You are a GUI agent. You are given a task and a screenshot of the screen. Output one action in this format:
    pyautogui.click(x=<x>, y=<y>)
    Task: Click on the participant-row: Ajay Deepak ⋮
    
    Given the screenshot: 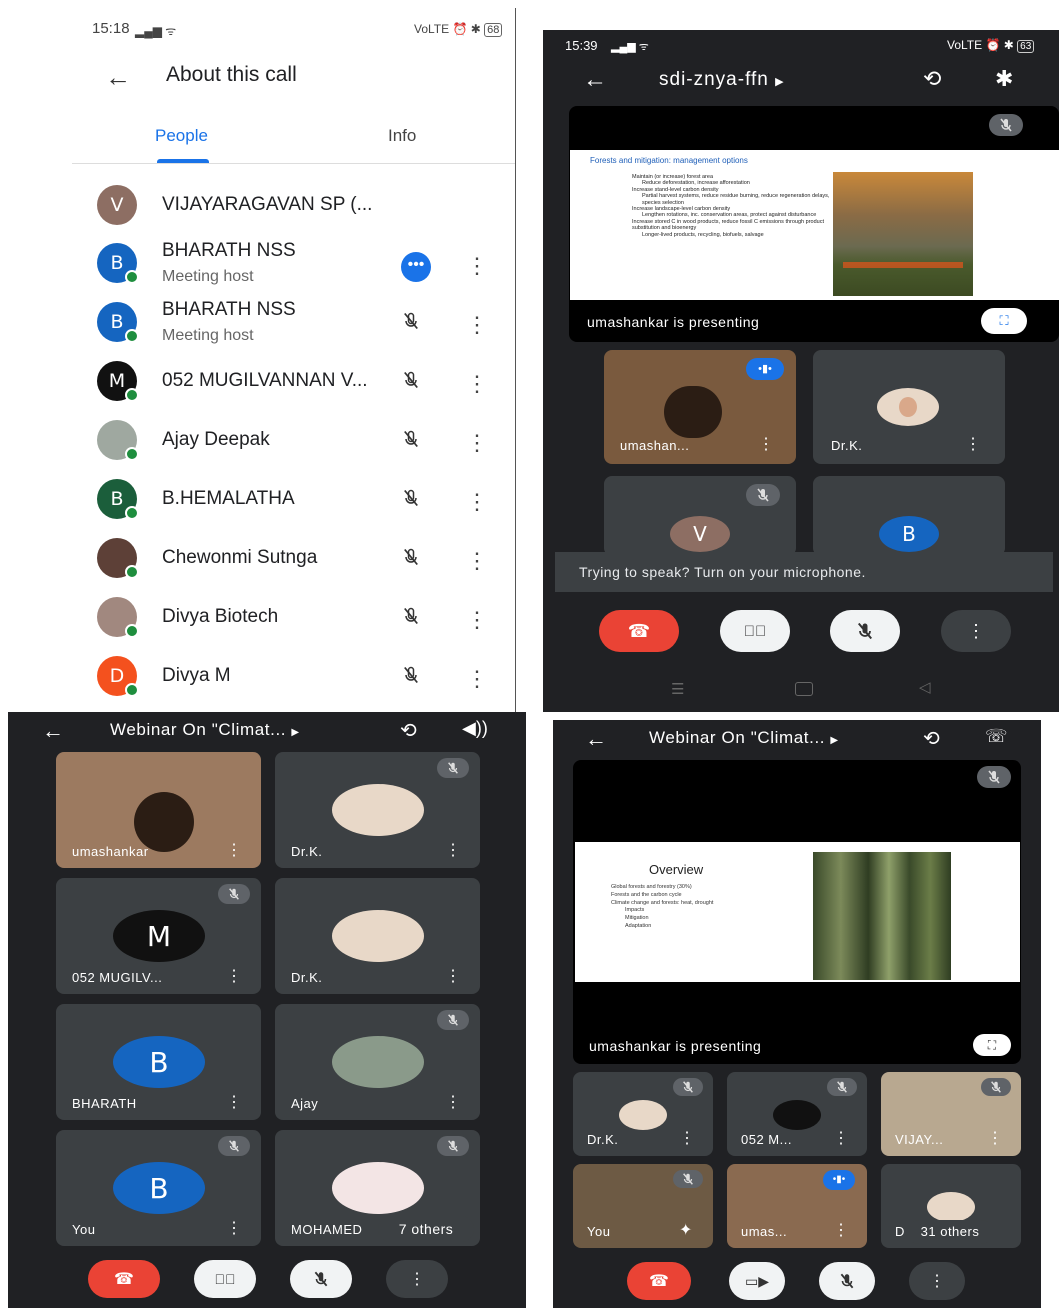 What is the action you would take?
    pyautogui.click(x=258, y=444)
    